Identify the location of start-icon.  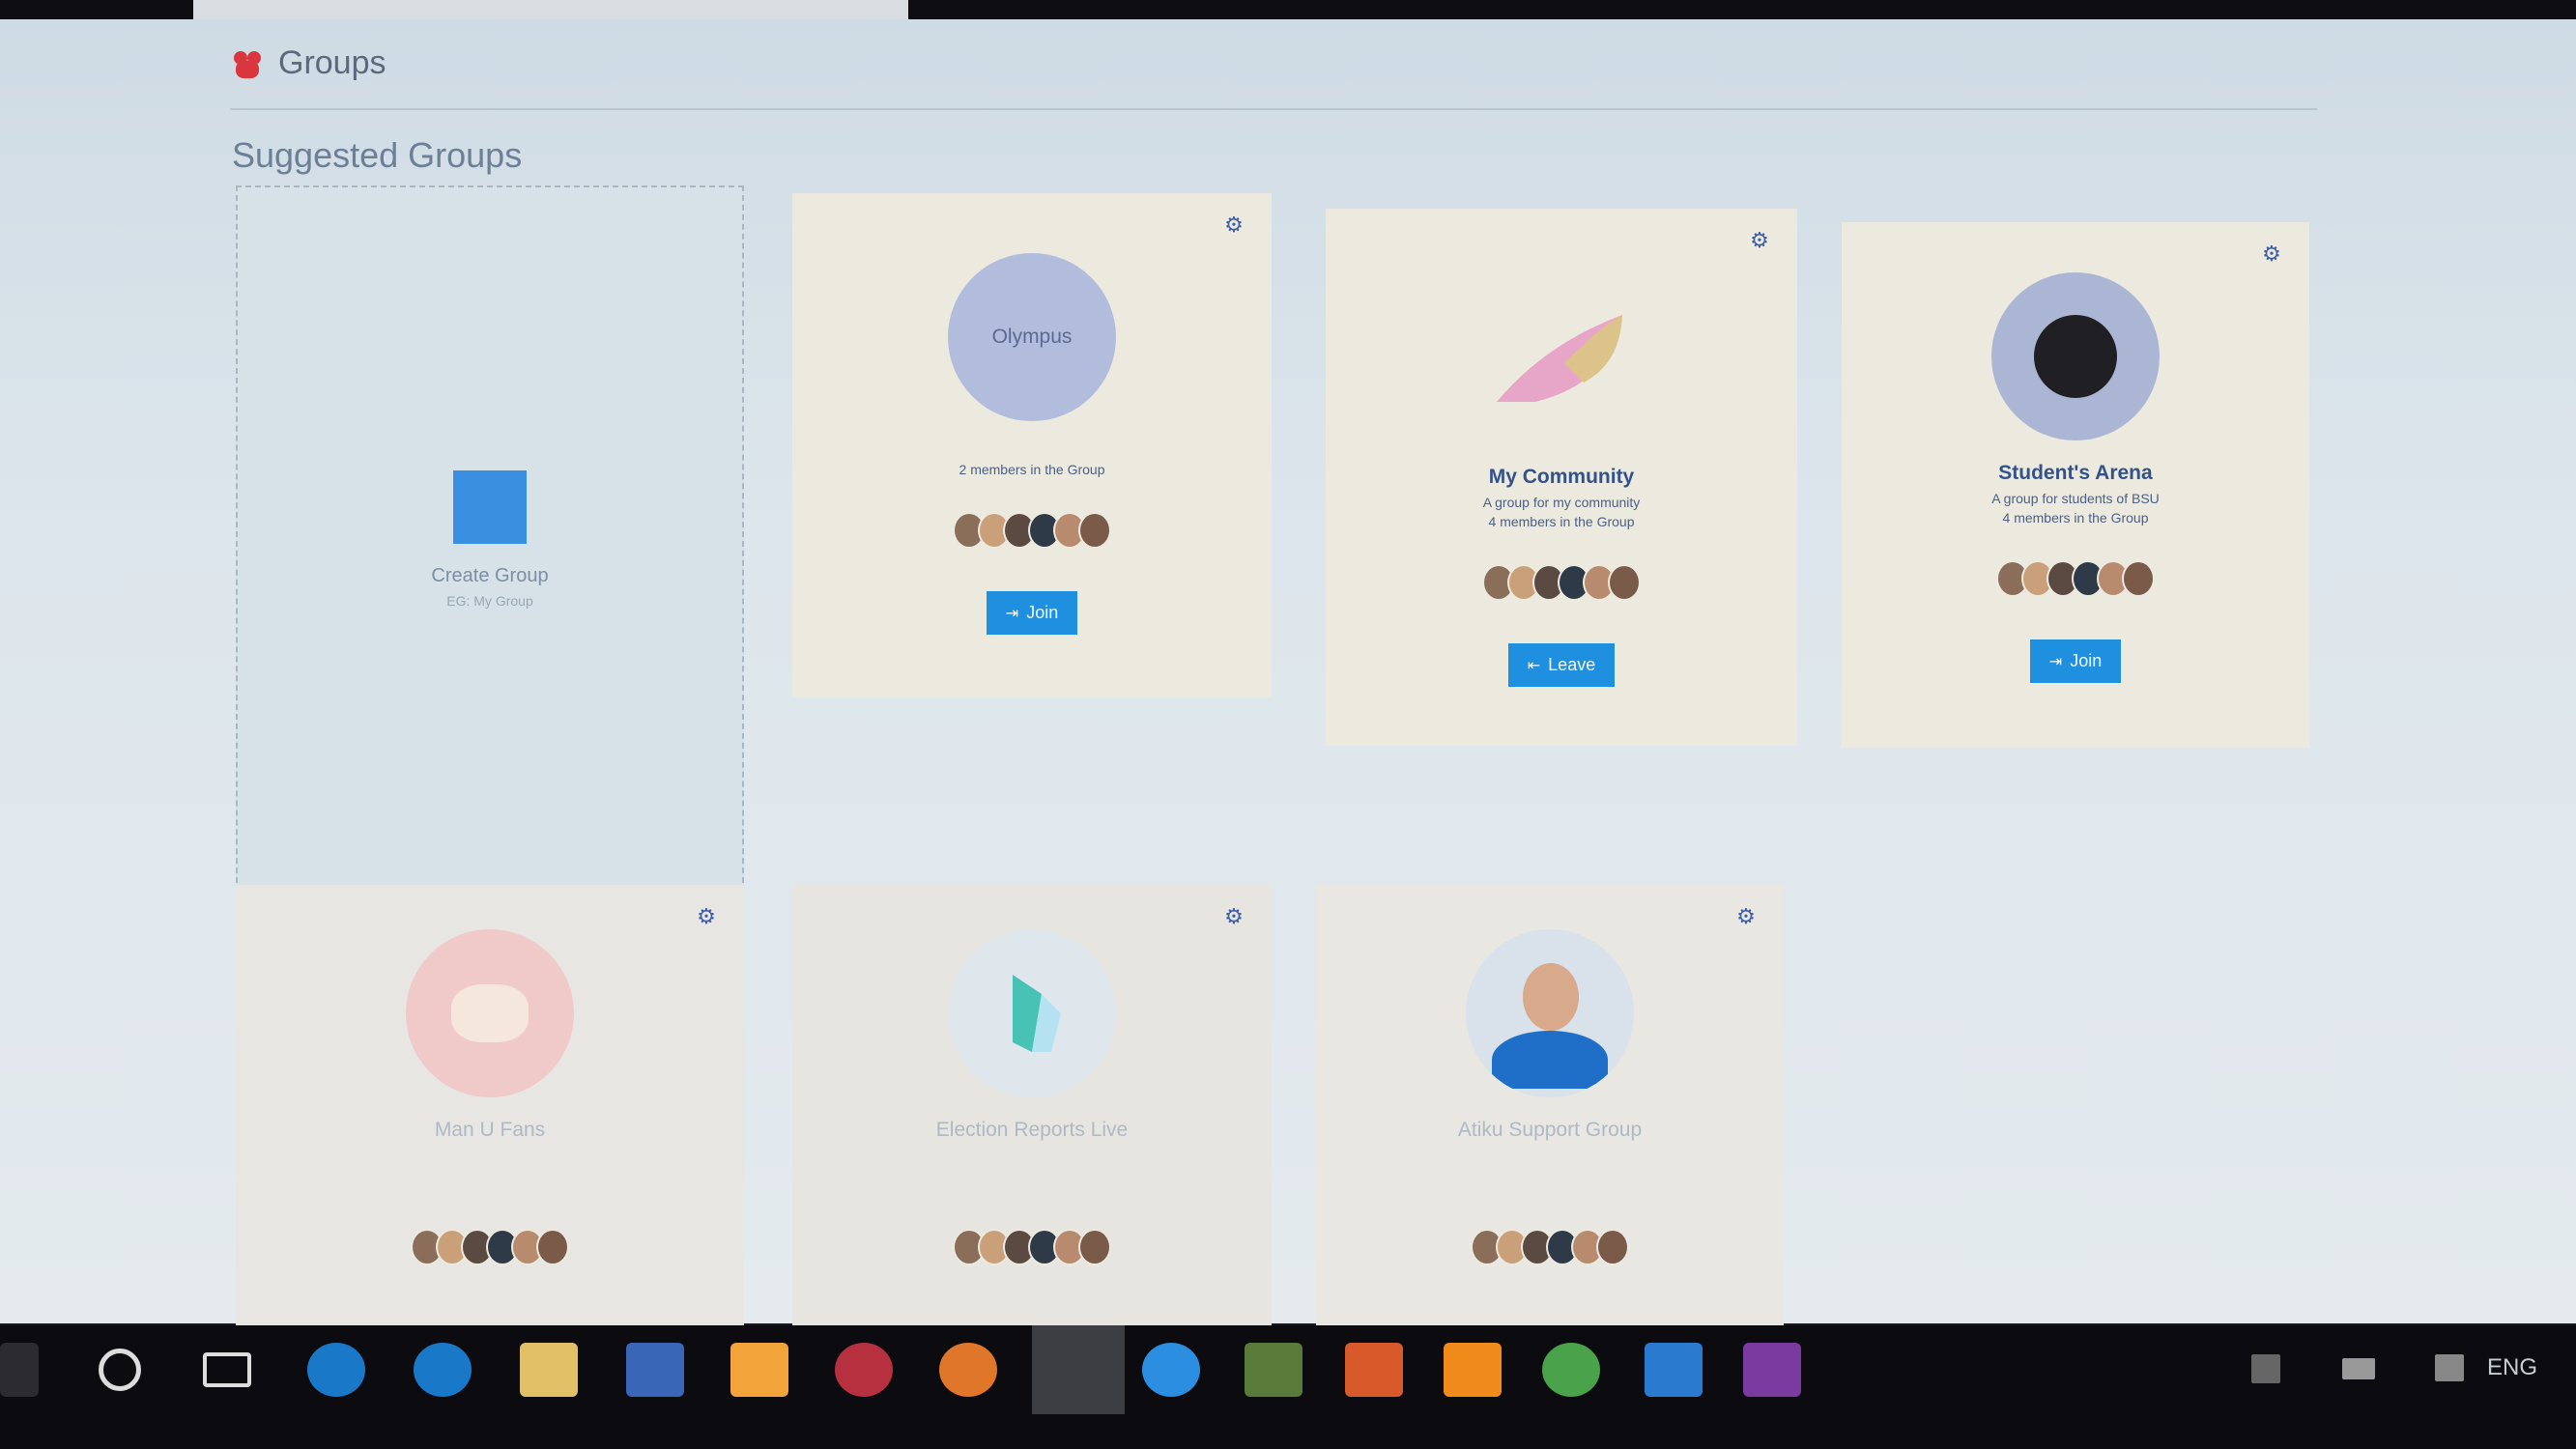
(20, 1370).